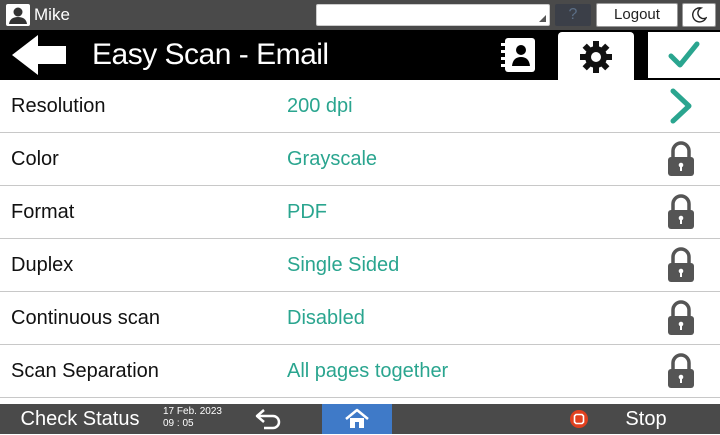 The width and height of the screenshot is (720, 435). Describe the element at coordinates (343, 265) in the screenshot. I see `setting-value: Single Sided` at that location.